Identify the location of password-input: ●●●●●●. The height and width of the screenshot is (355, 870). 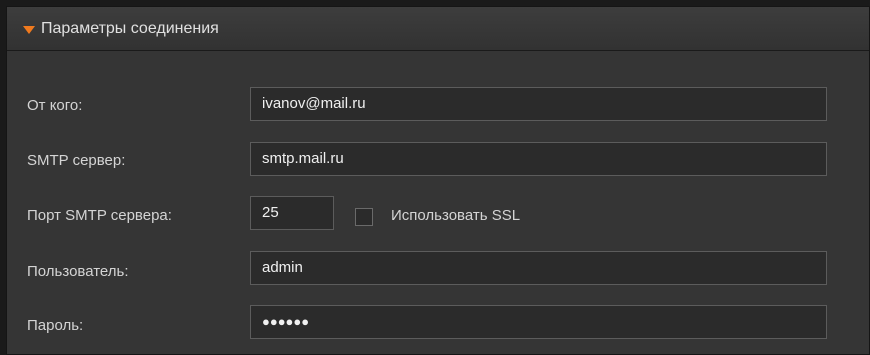
(538, 322).